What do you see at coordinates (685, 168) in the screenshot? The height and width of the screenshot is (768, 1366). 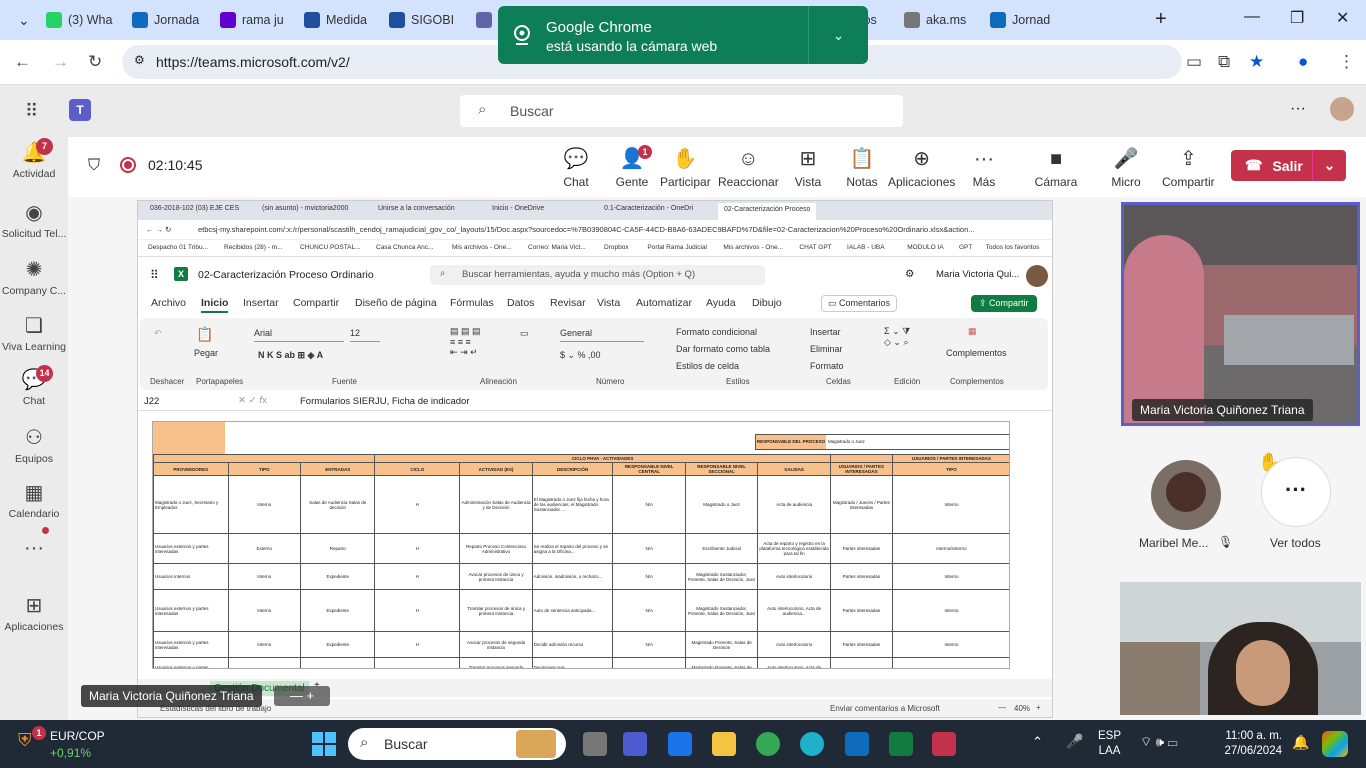 I see `meeting-control-participar: ✋ Participar` at bounding box center [685, 168].